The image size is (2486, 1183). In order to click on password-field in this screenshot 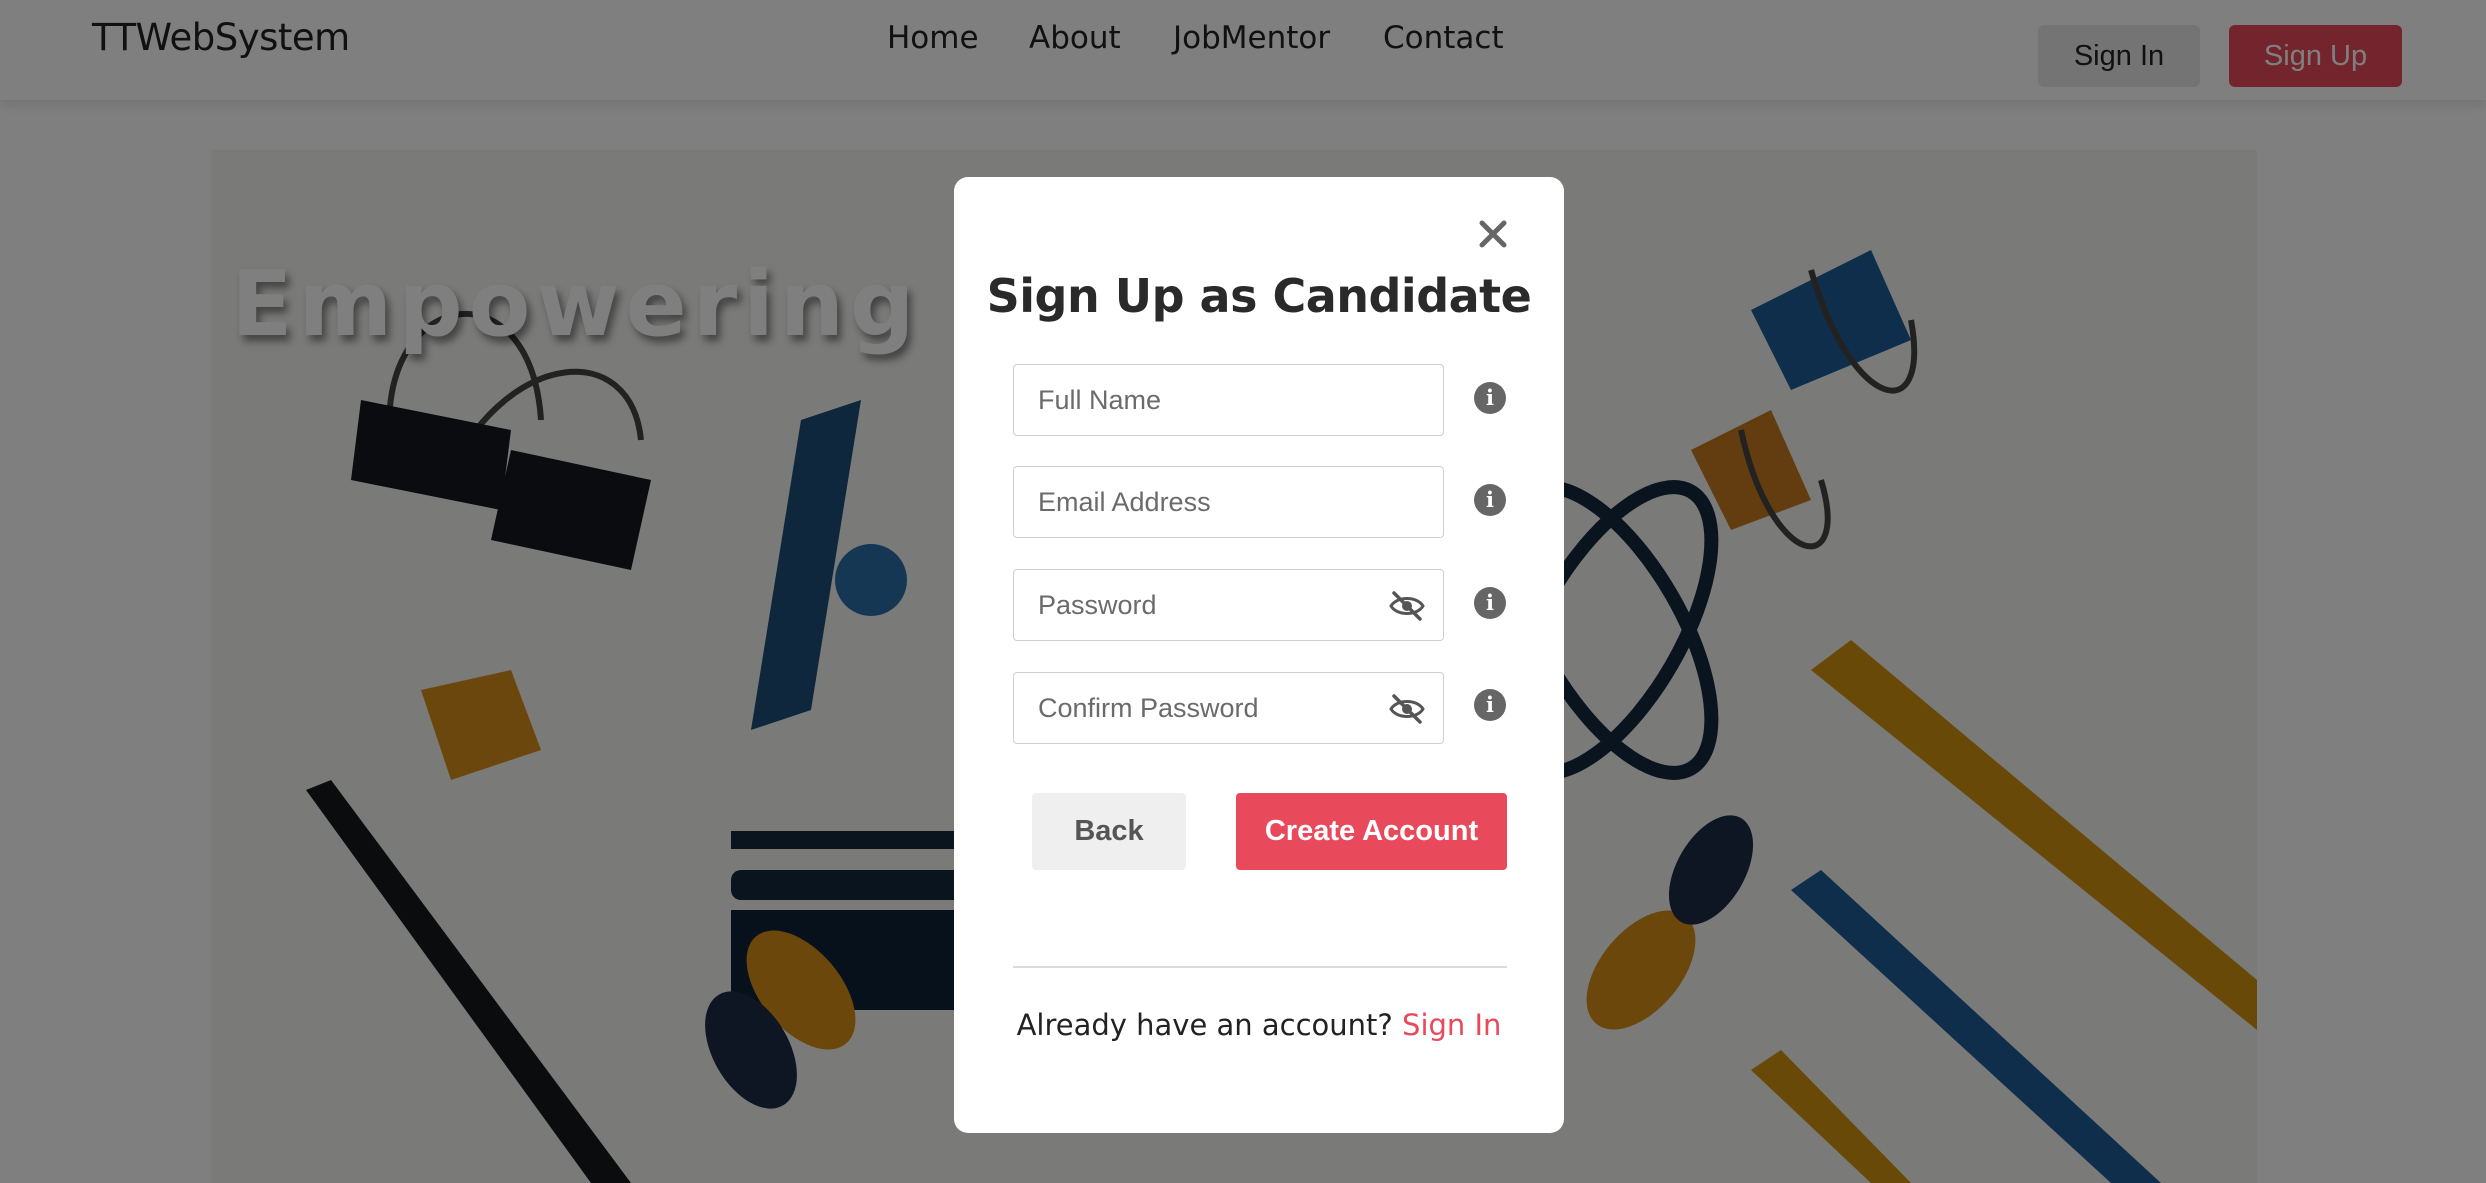, I will do `click(1228, 605)`.